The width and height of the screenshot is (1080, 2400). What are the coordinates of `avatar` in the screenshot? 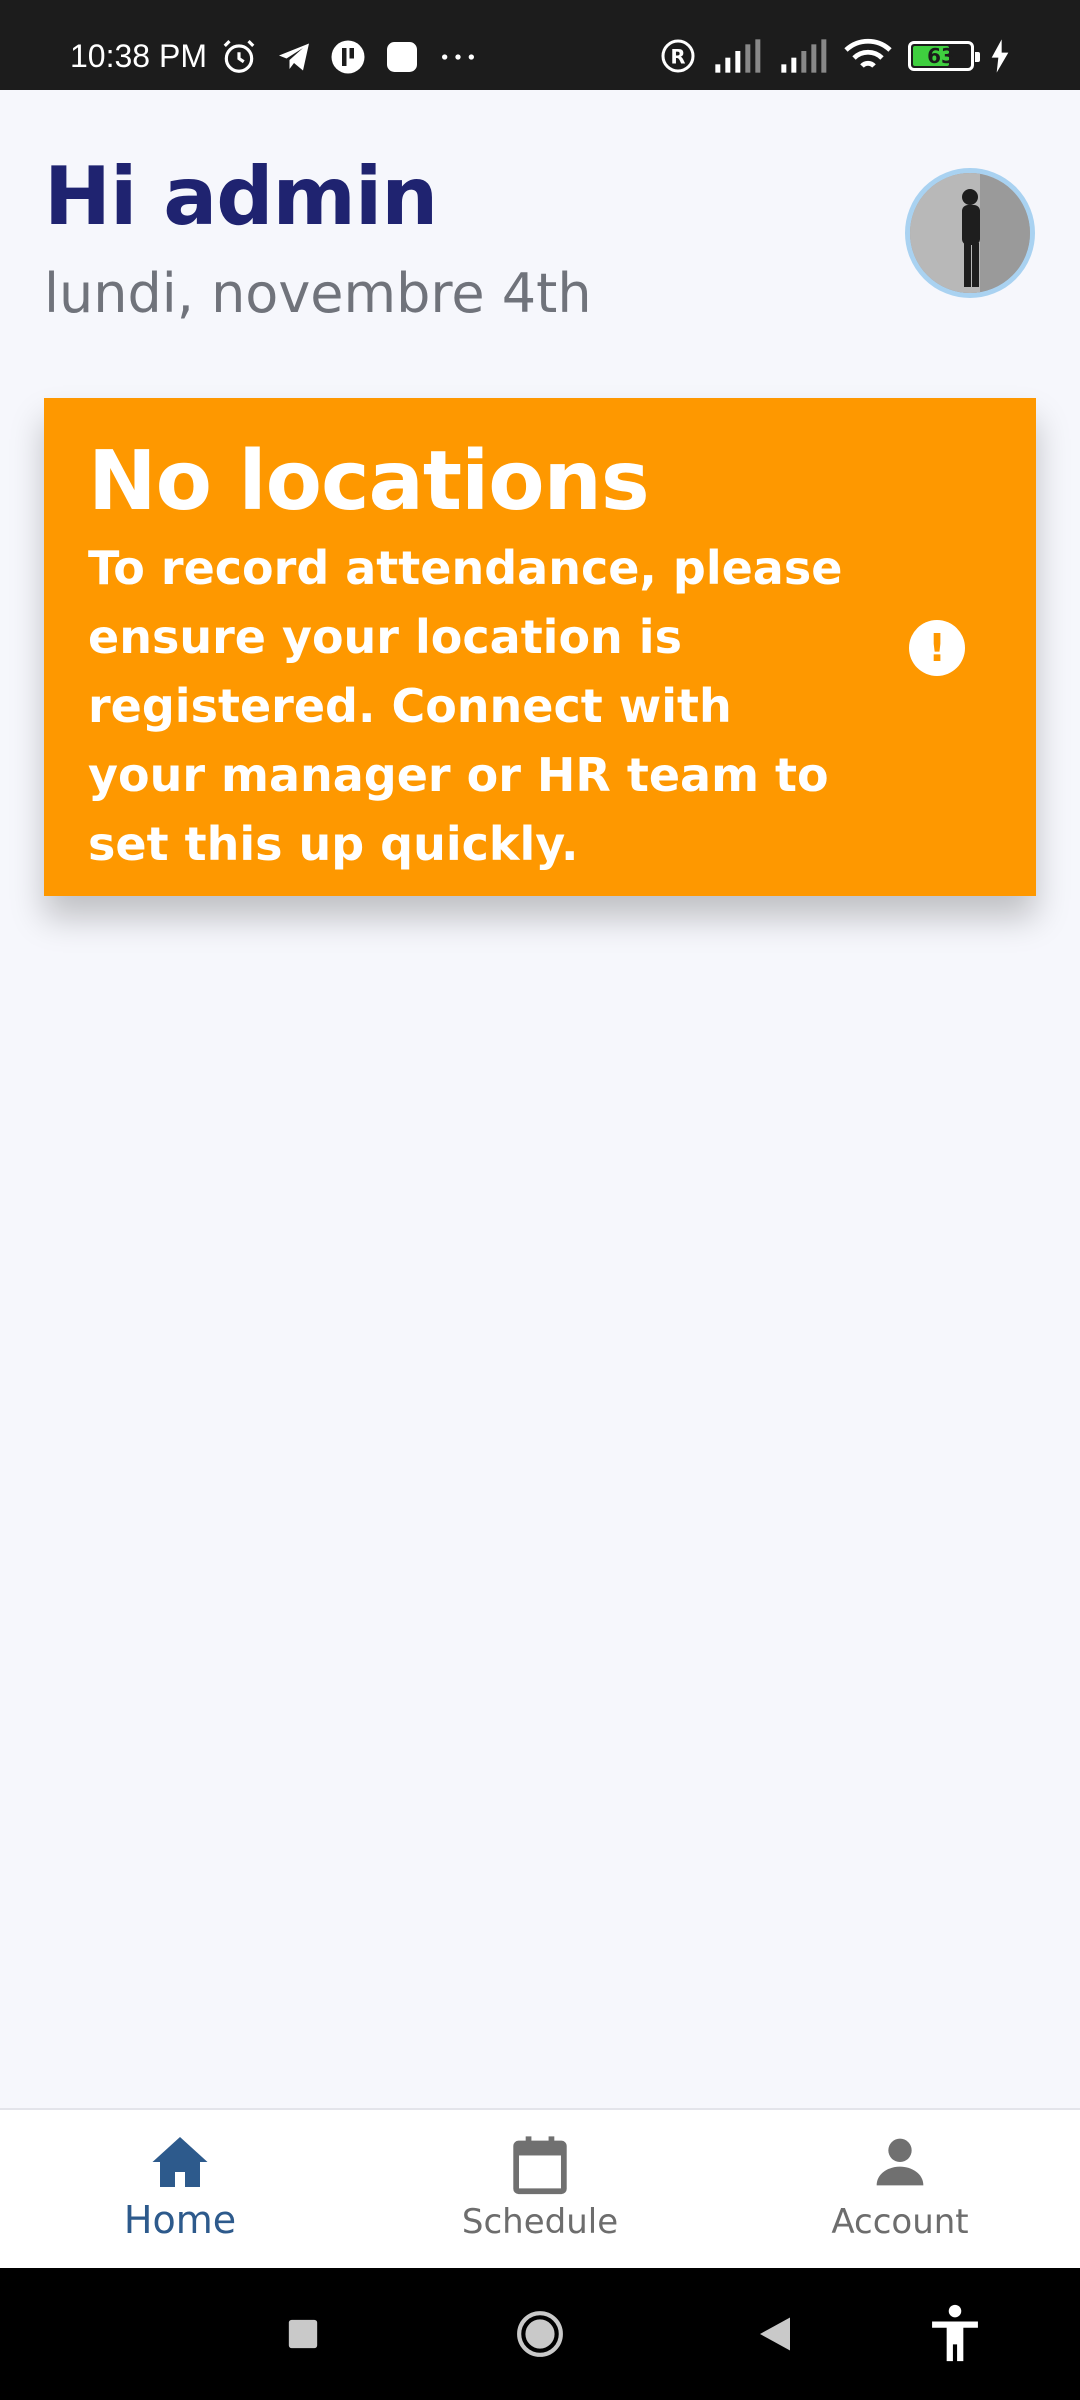 It's located at (970, 233).